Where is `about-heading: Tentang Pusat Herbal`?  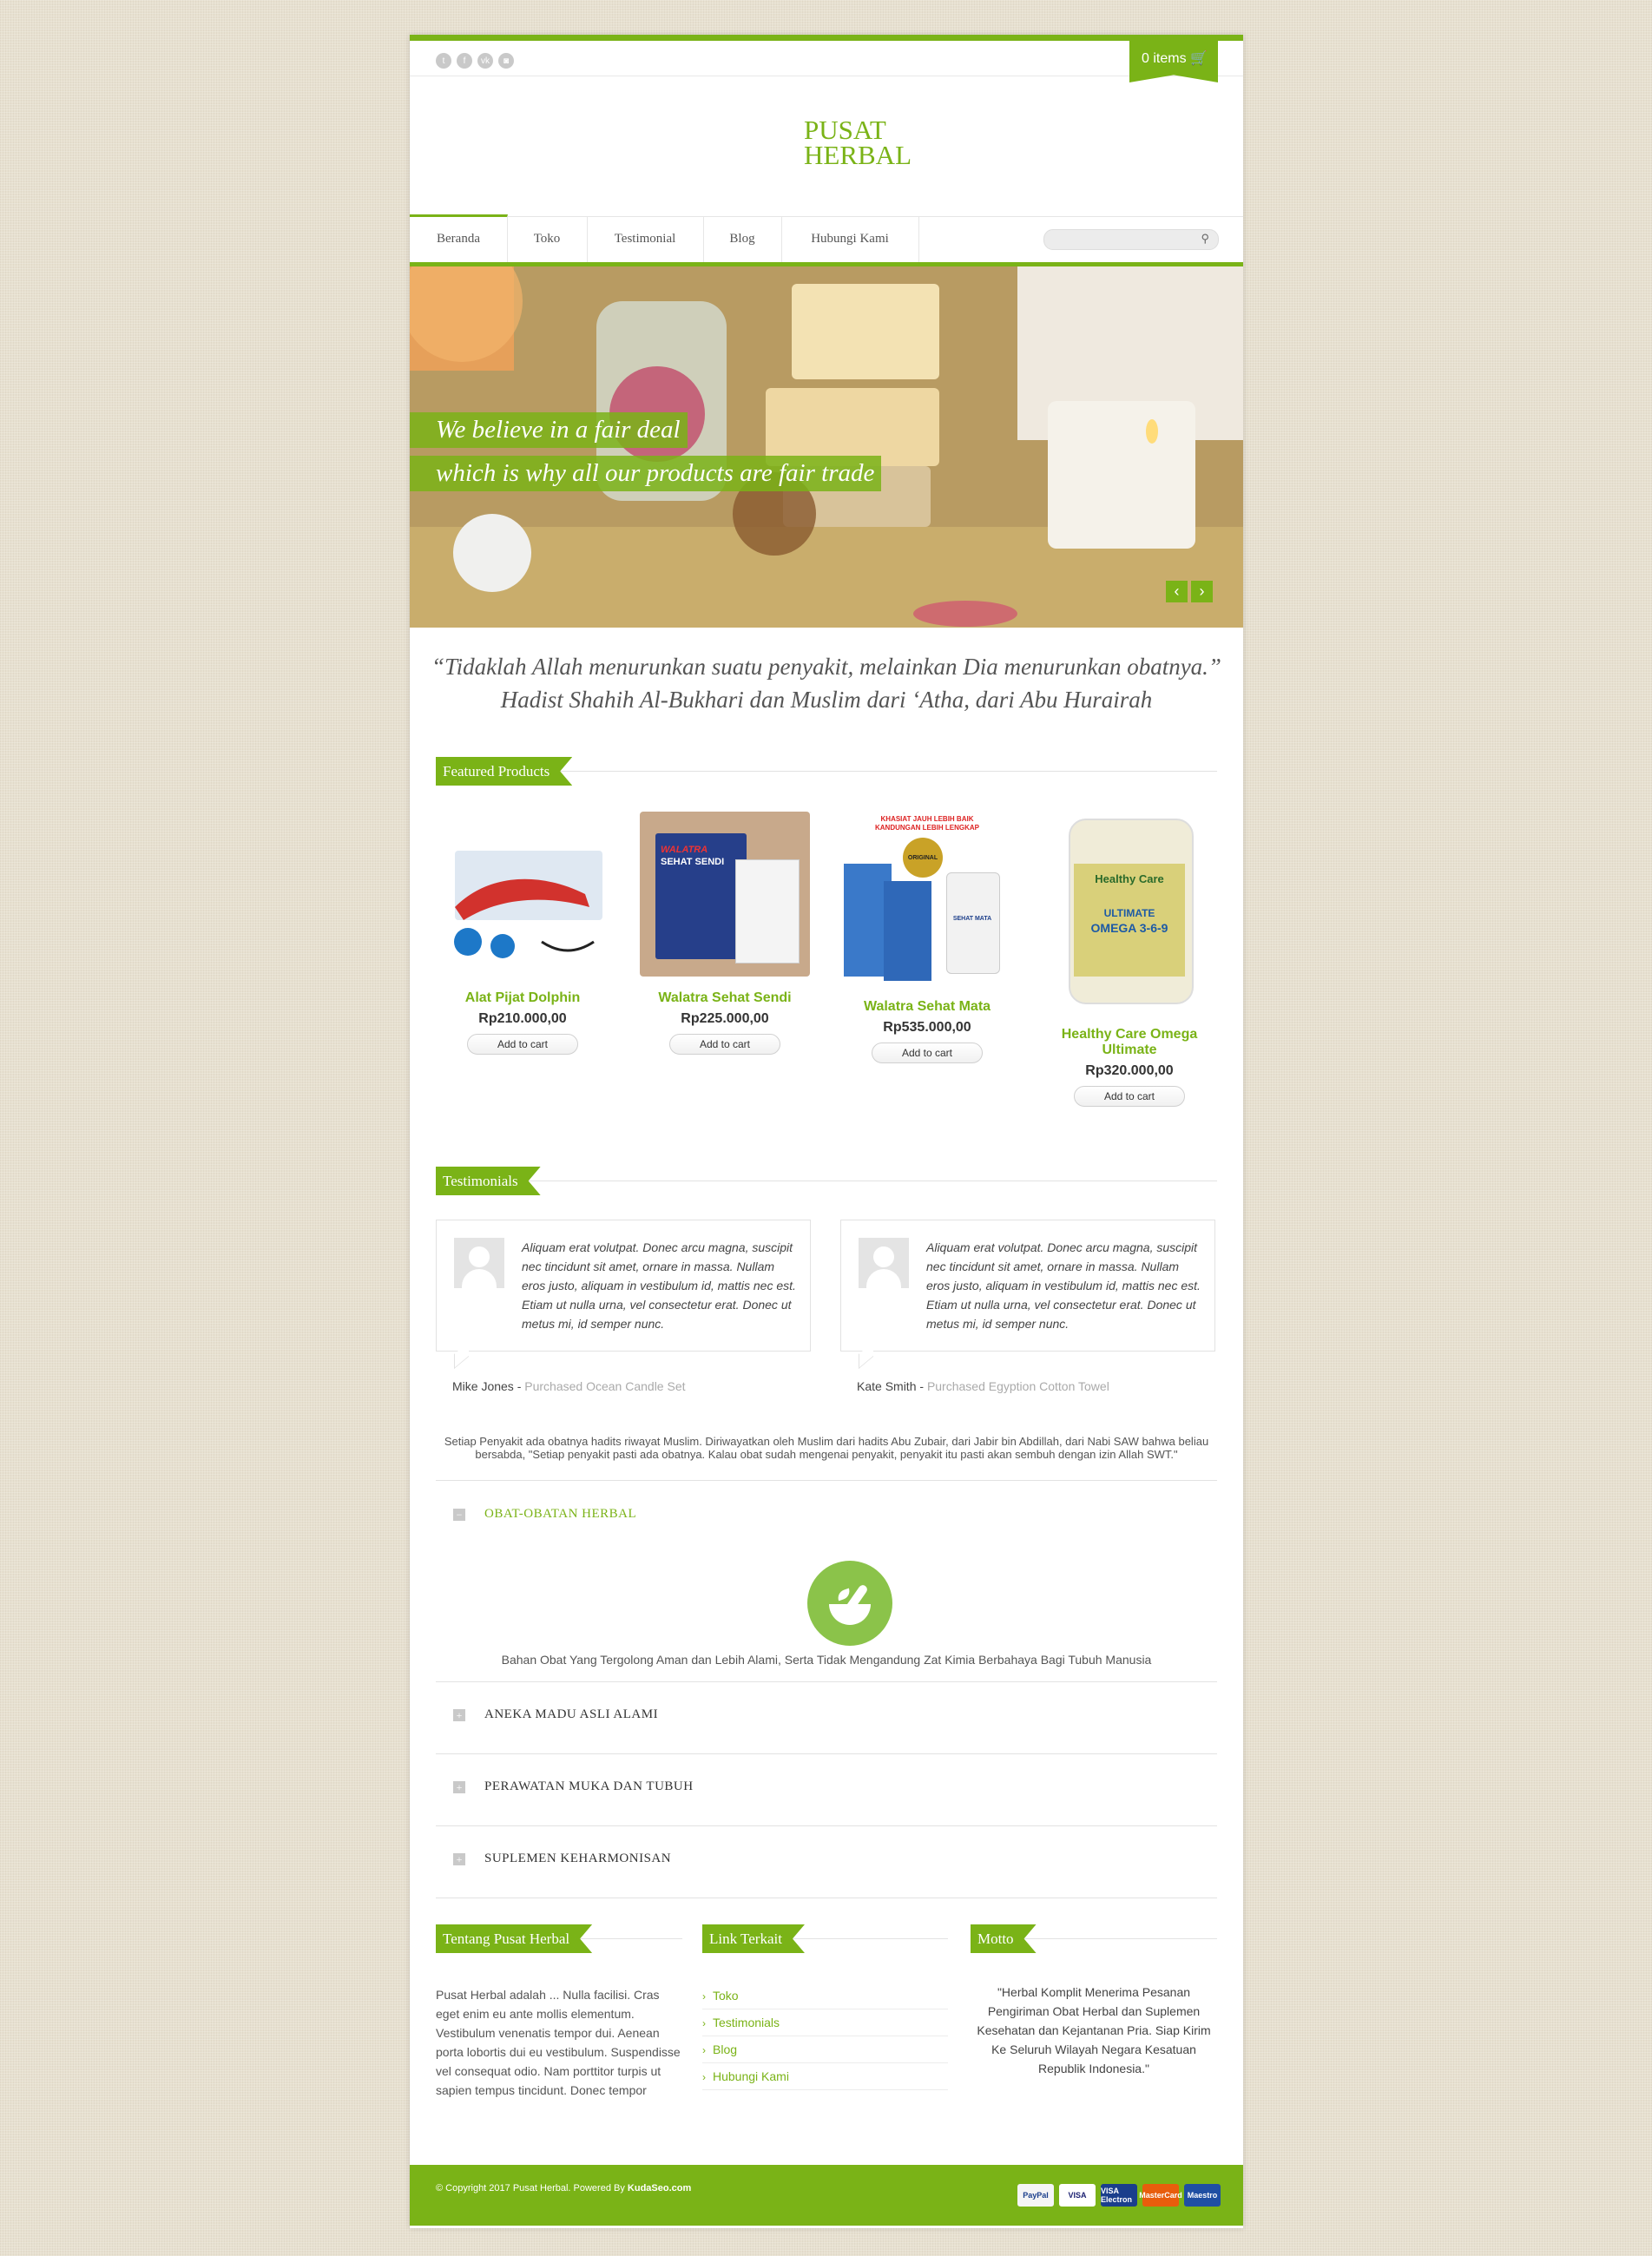
about-heading: Tentang Pusat Herbal is located at coordinates (559, 1939).